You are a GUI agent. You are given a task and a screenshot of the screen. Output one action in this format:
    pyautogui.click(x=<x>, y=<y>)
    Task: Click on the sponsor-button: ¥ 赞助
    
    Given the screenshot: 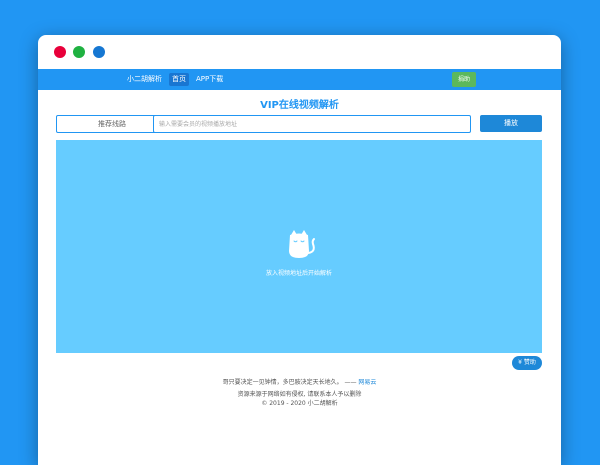 What is the action you would take?
    pyautogui.click(x=527, y=363)
    